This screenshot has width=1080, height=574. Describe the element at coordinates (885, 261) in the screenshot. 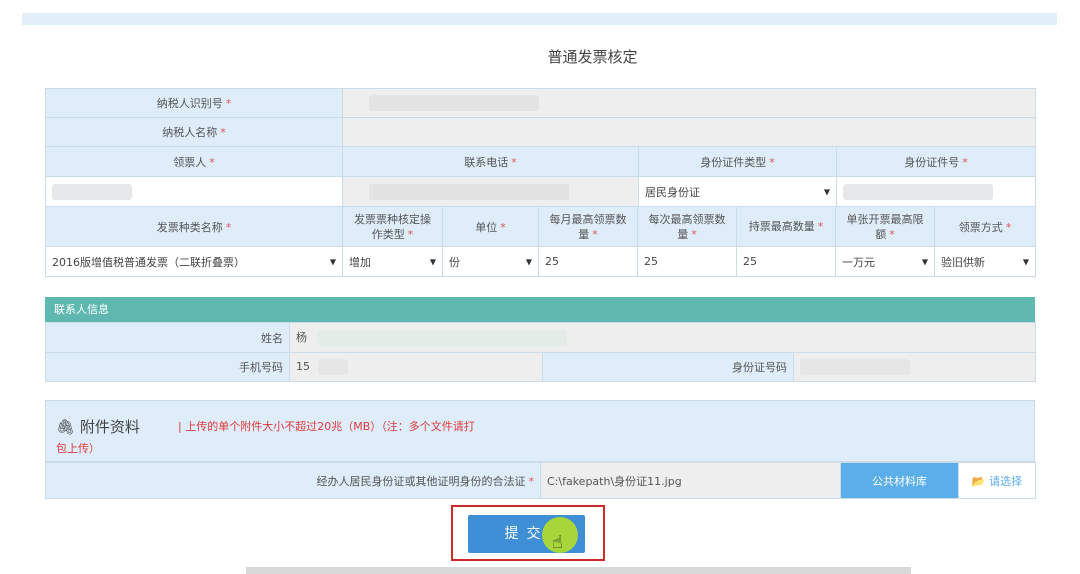

I see `single-limit-select: 一万元 ▼` at that location.